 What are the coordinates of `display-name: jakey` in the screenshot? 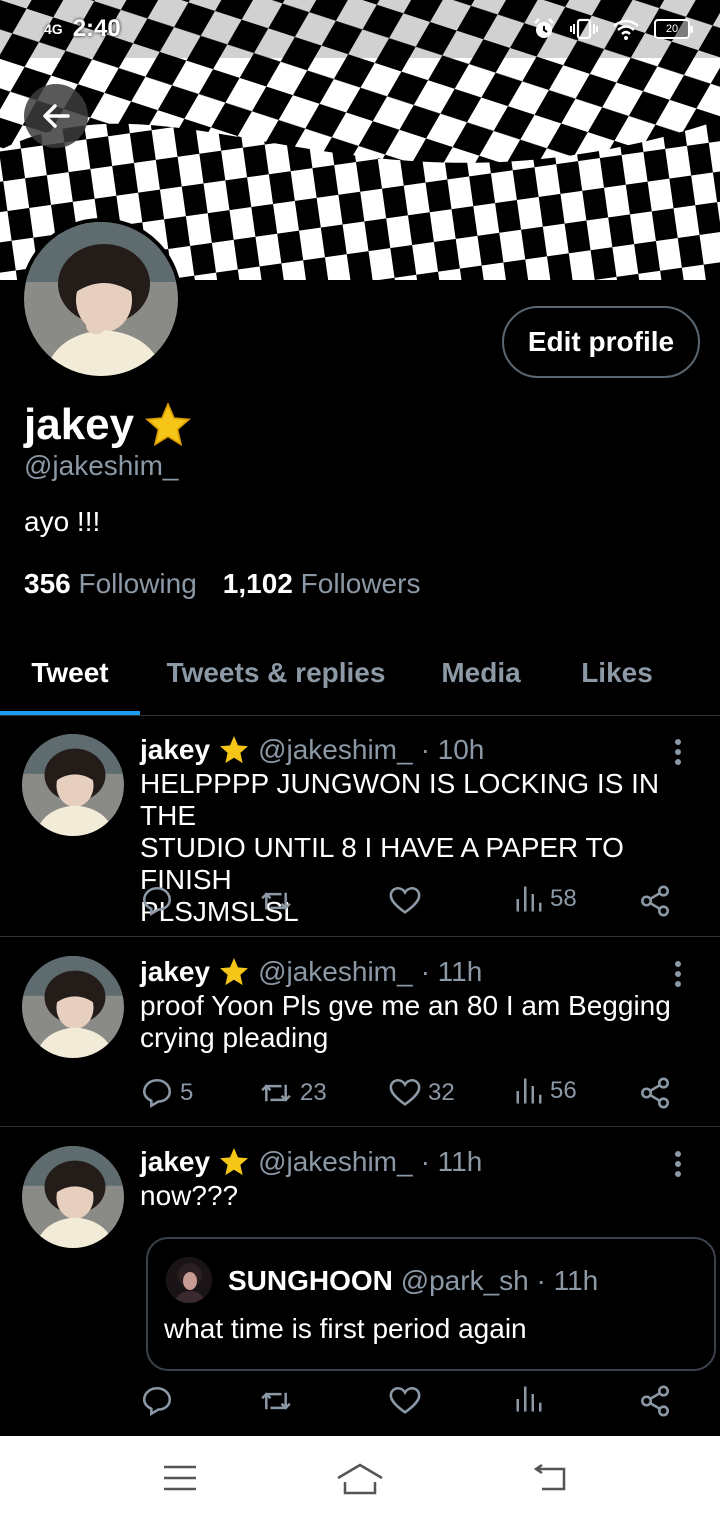 It's located at (79, 424).